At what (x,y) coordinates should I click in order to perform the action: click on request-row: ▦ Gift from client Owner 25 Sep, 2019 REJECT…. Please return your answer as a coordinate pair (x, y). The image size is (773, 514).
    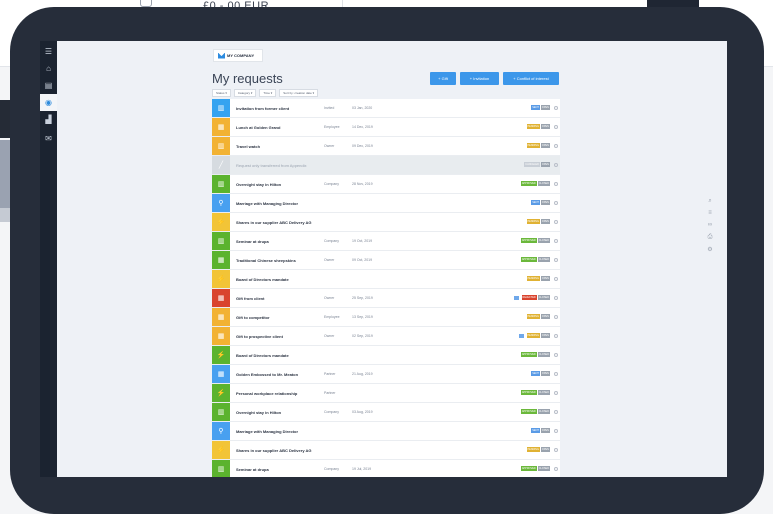
    Looking at the image, I should click on (386, 298).